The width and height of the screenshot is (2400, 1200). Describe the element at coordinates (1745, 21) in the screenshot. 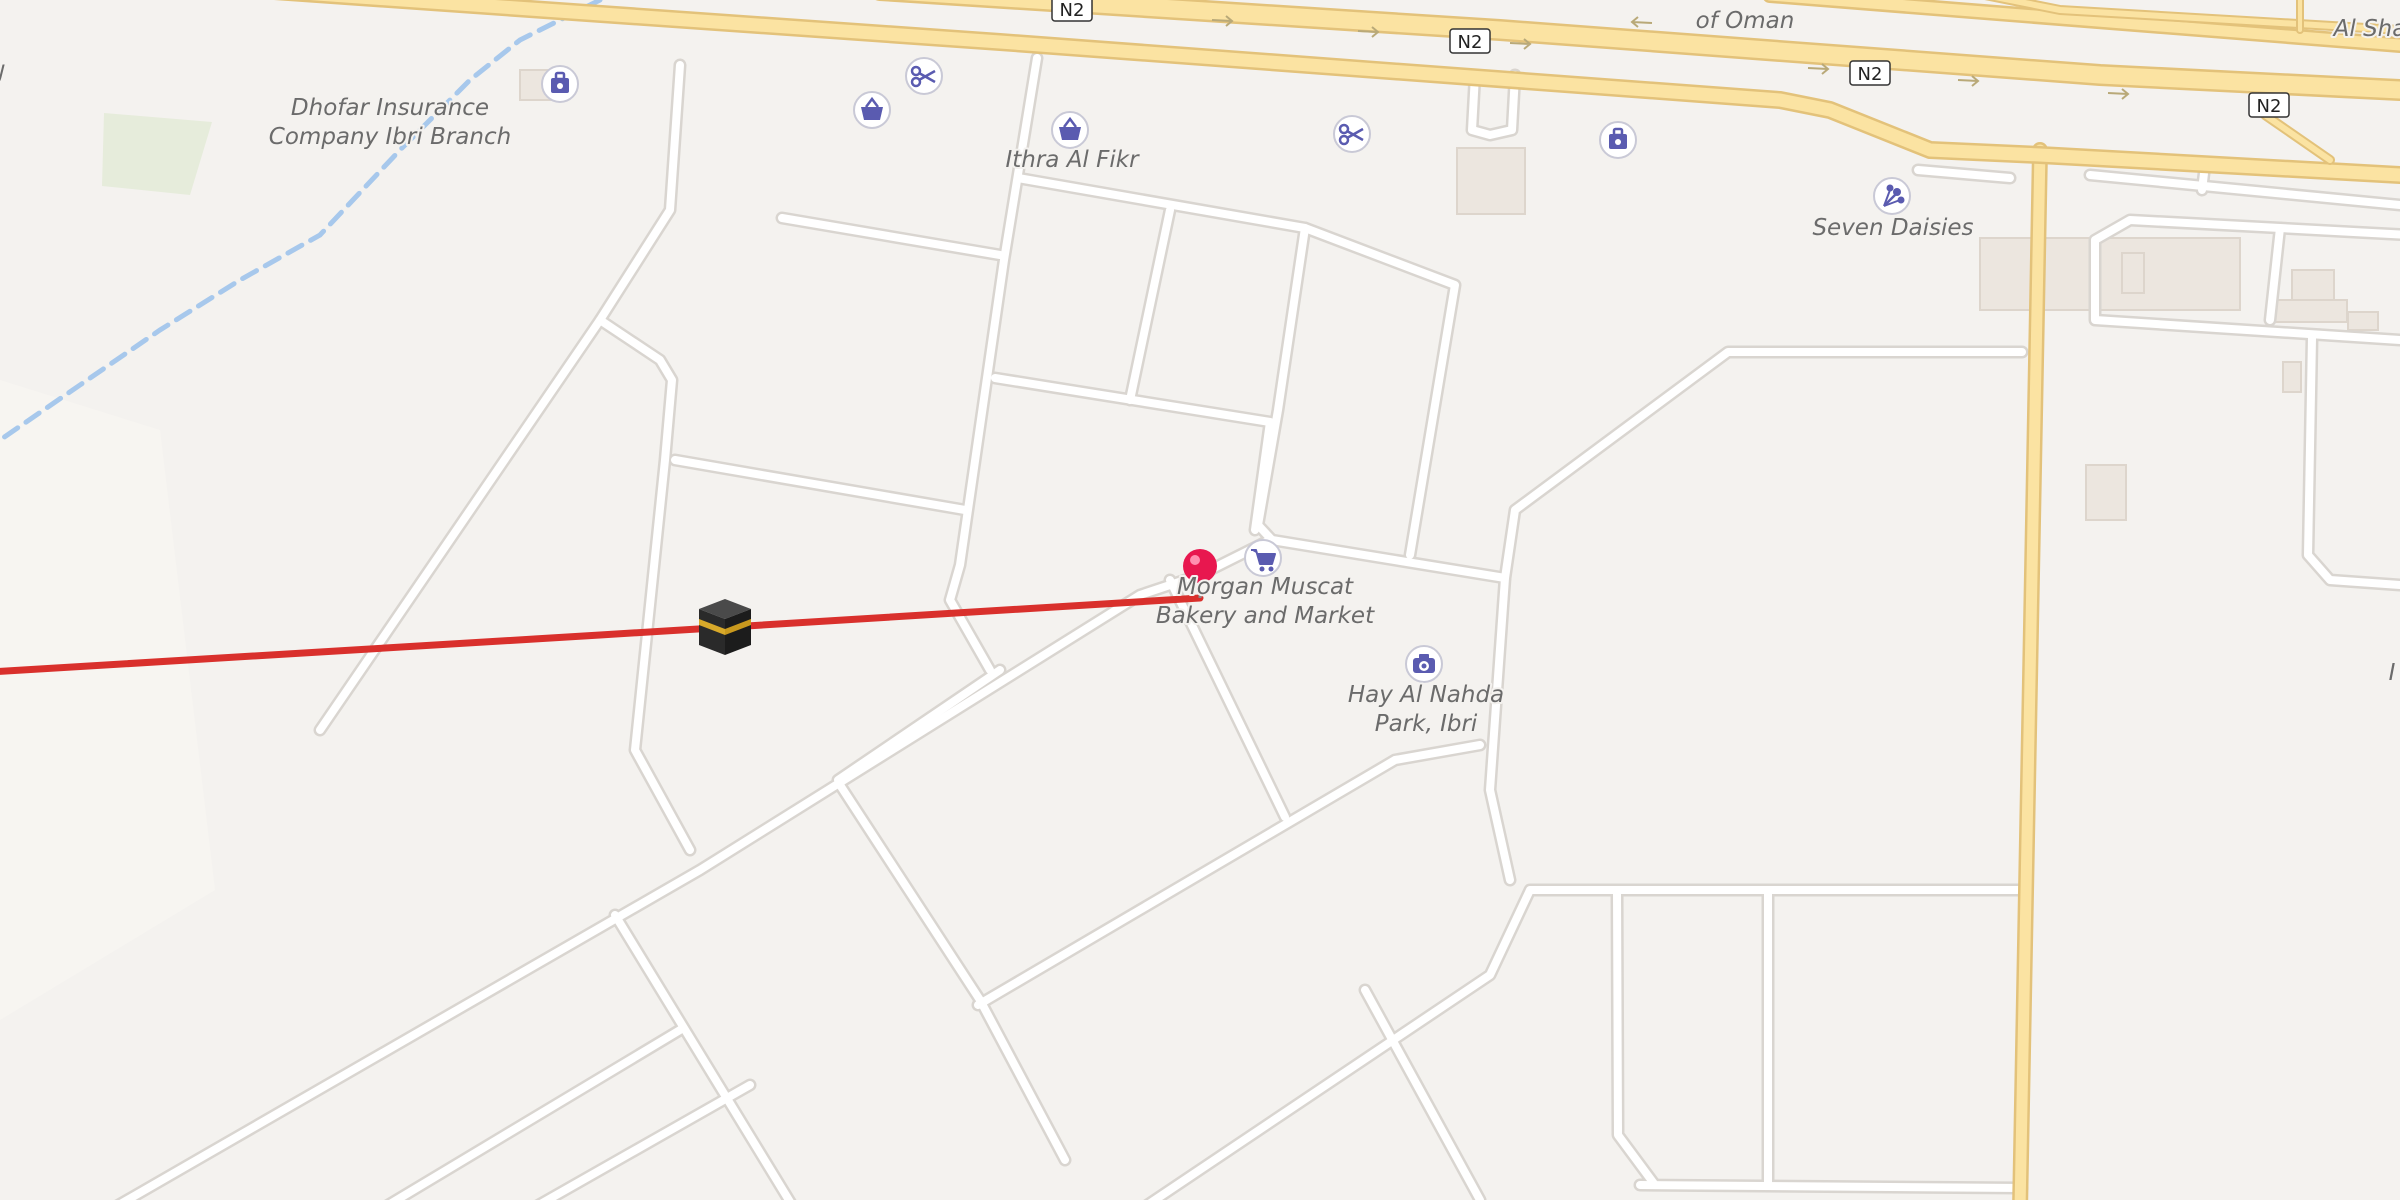

I see `label-oman: of Oman` at that location.